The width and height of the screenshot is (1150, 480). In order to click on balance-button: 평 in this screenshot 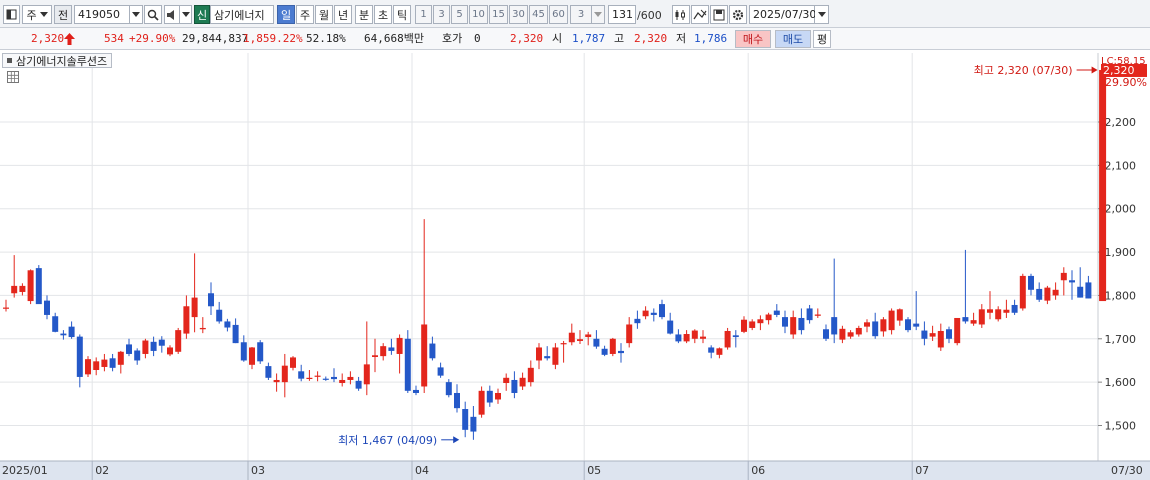, I will do `click(822, 39)`.